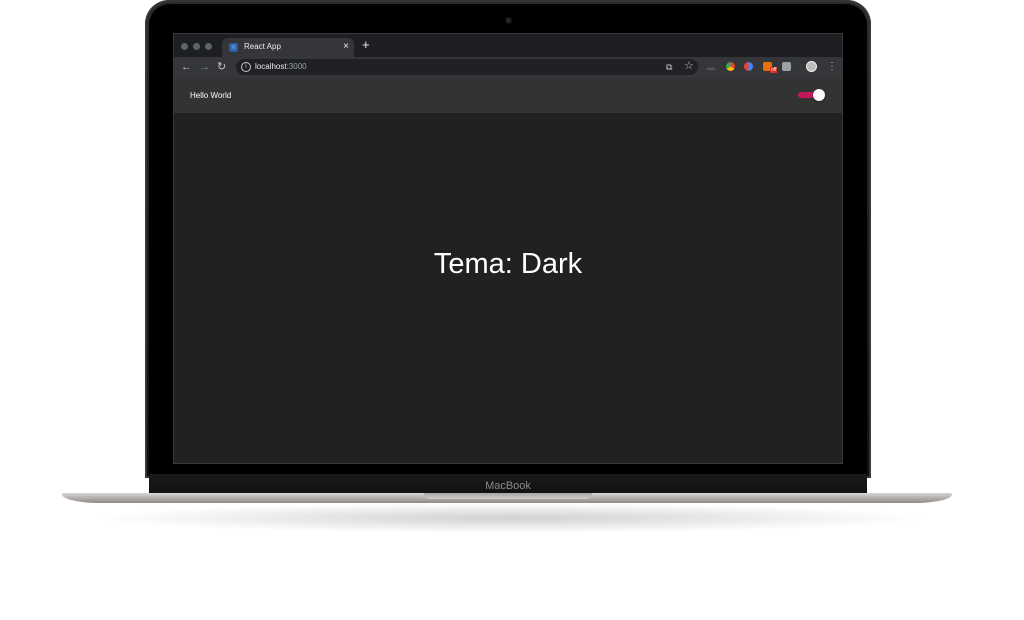 The height and width of the screenshot is (620, 1024). I want to click on laptop-shadow, so click(510, 518).